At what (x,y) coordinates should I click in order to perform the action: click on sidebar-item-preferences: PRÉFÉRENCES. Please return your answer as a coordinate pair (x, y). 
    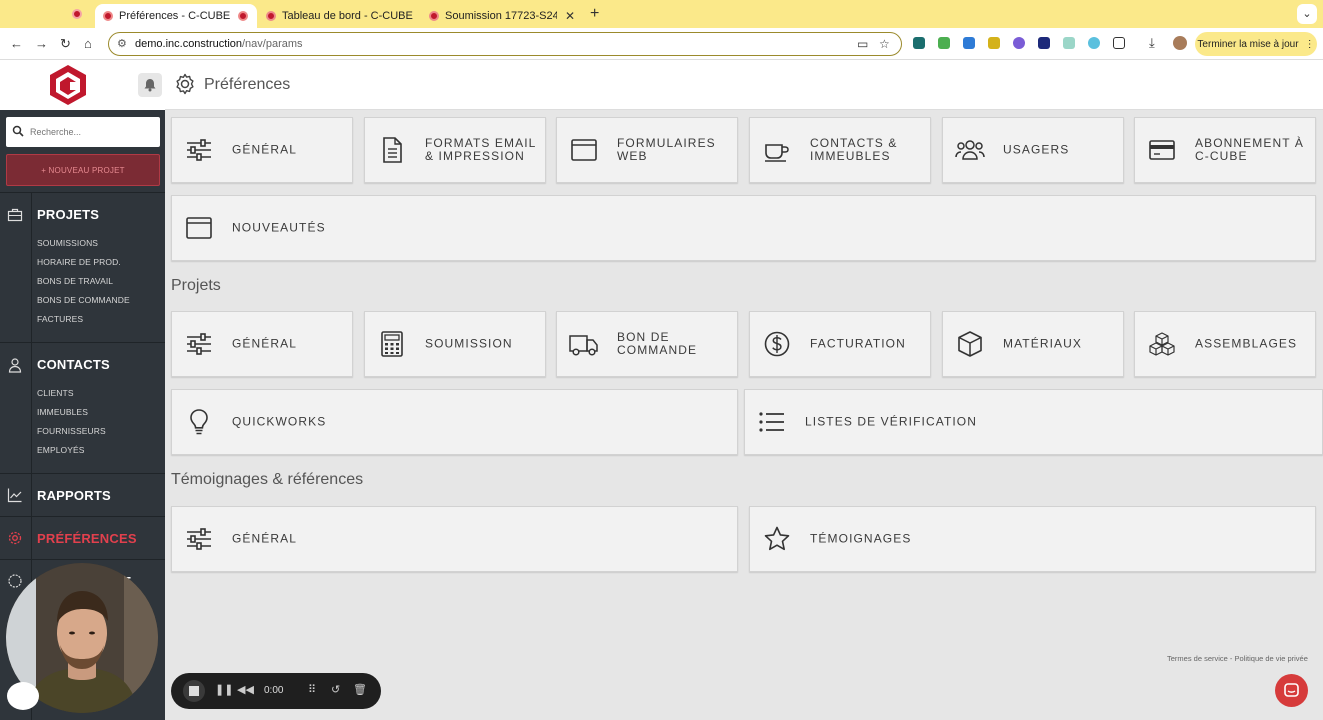
    Looking at the image, I should click on (87, 538).